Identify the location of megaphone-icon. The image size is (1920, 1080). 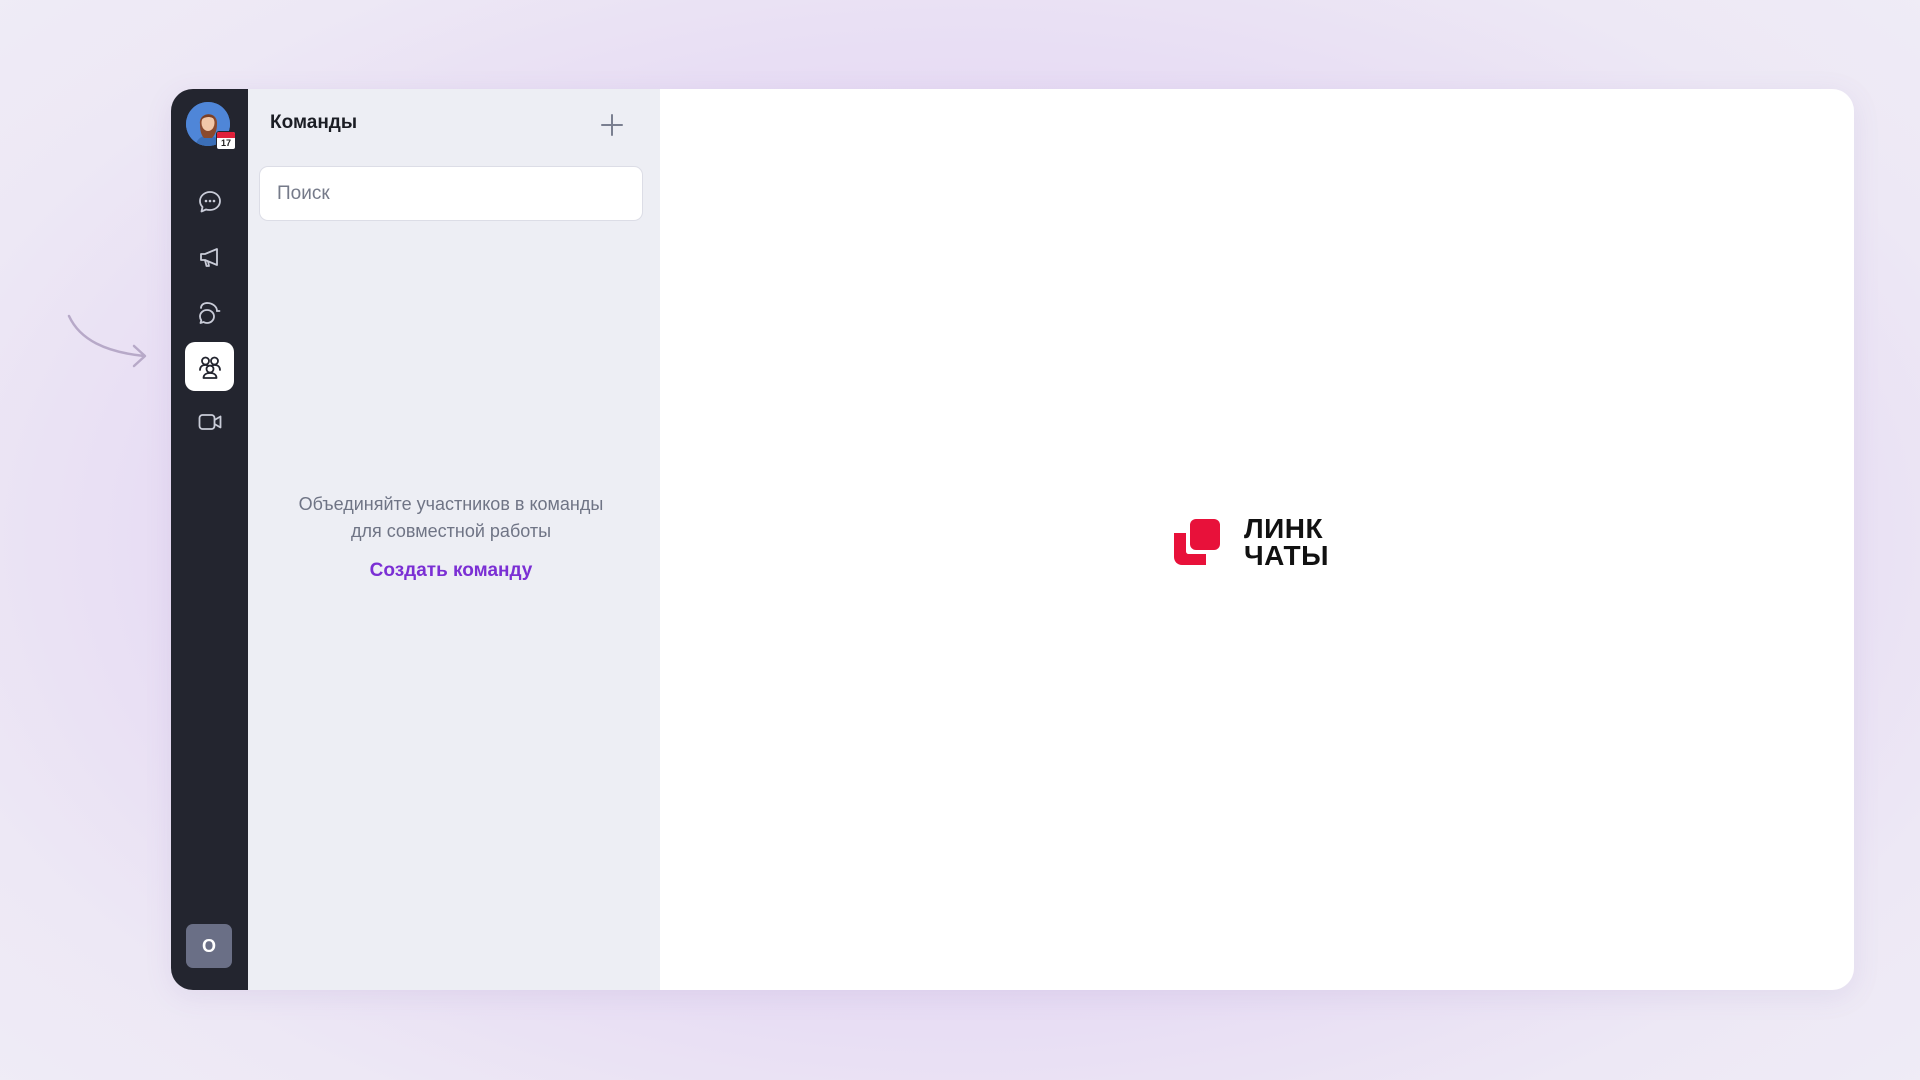
(208, 257).